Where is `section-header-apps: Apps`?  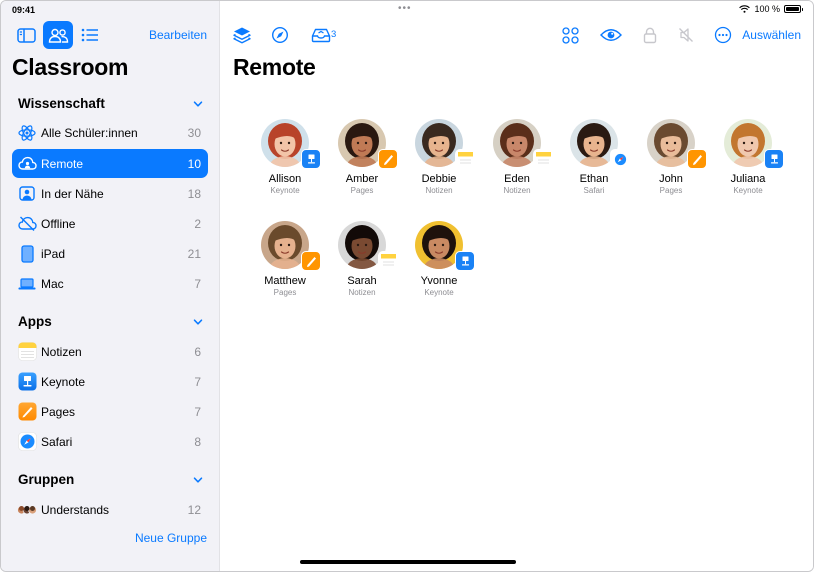
section-header-apps: Apps is located at coordinates (35, 321).